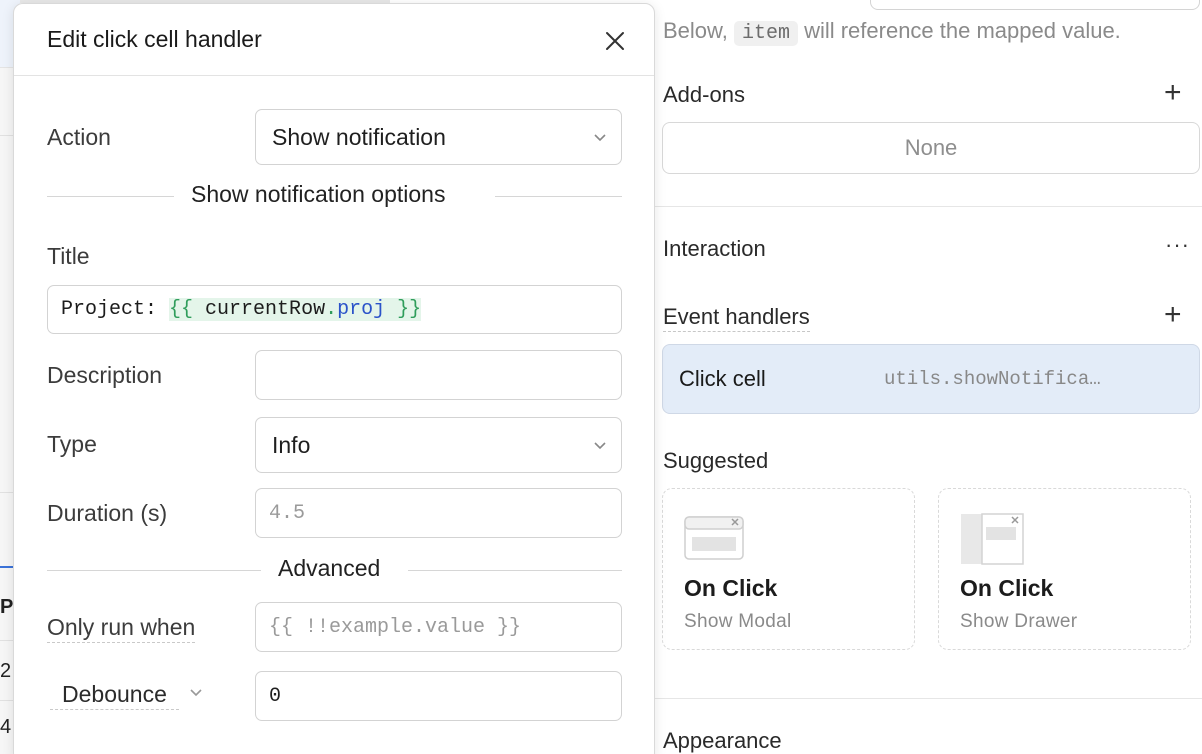 The height and width of the screenshot is (754, 1202). I want to click on close-icon, so click(615, 41).